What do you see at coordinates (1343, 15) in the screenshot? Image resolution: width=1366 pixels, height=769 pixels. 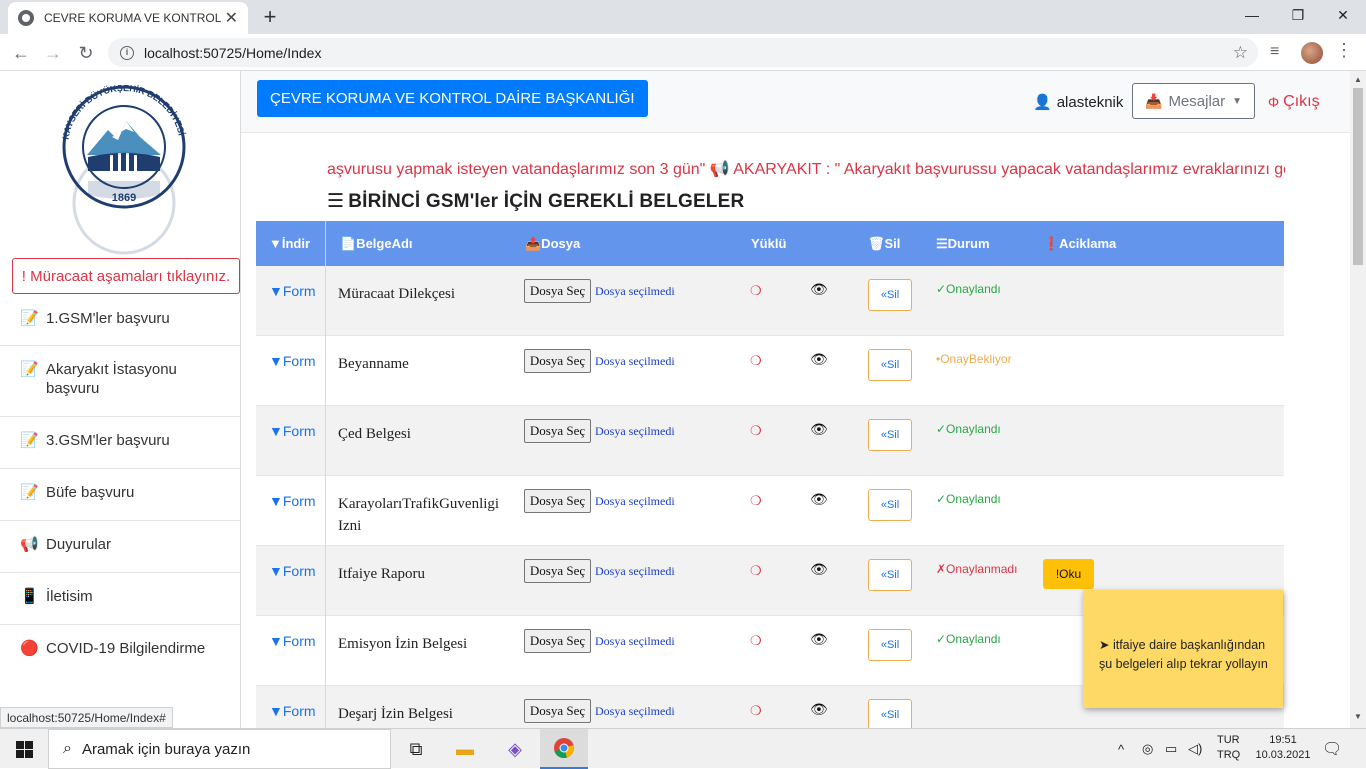 I see `close-window-button: ✕` at bounding box center [1343, 15].